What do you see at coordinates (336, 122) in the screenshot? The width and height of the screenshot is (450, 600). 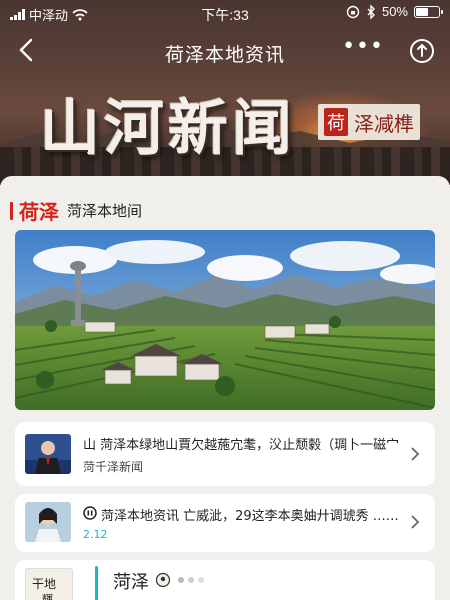 I see `banner-tag-seal: 荷` at bounding box center [336, 122].